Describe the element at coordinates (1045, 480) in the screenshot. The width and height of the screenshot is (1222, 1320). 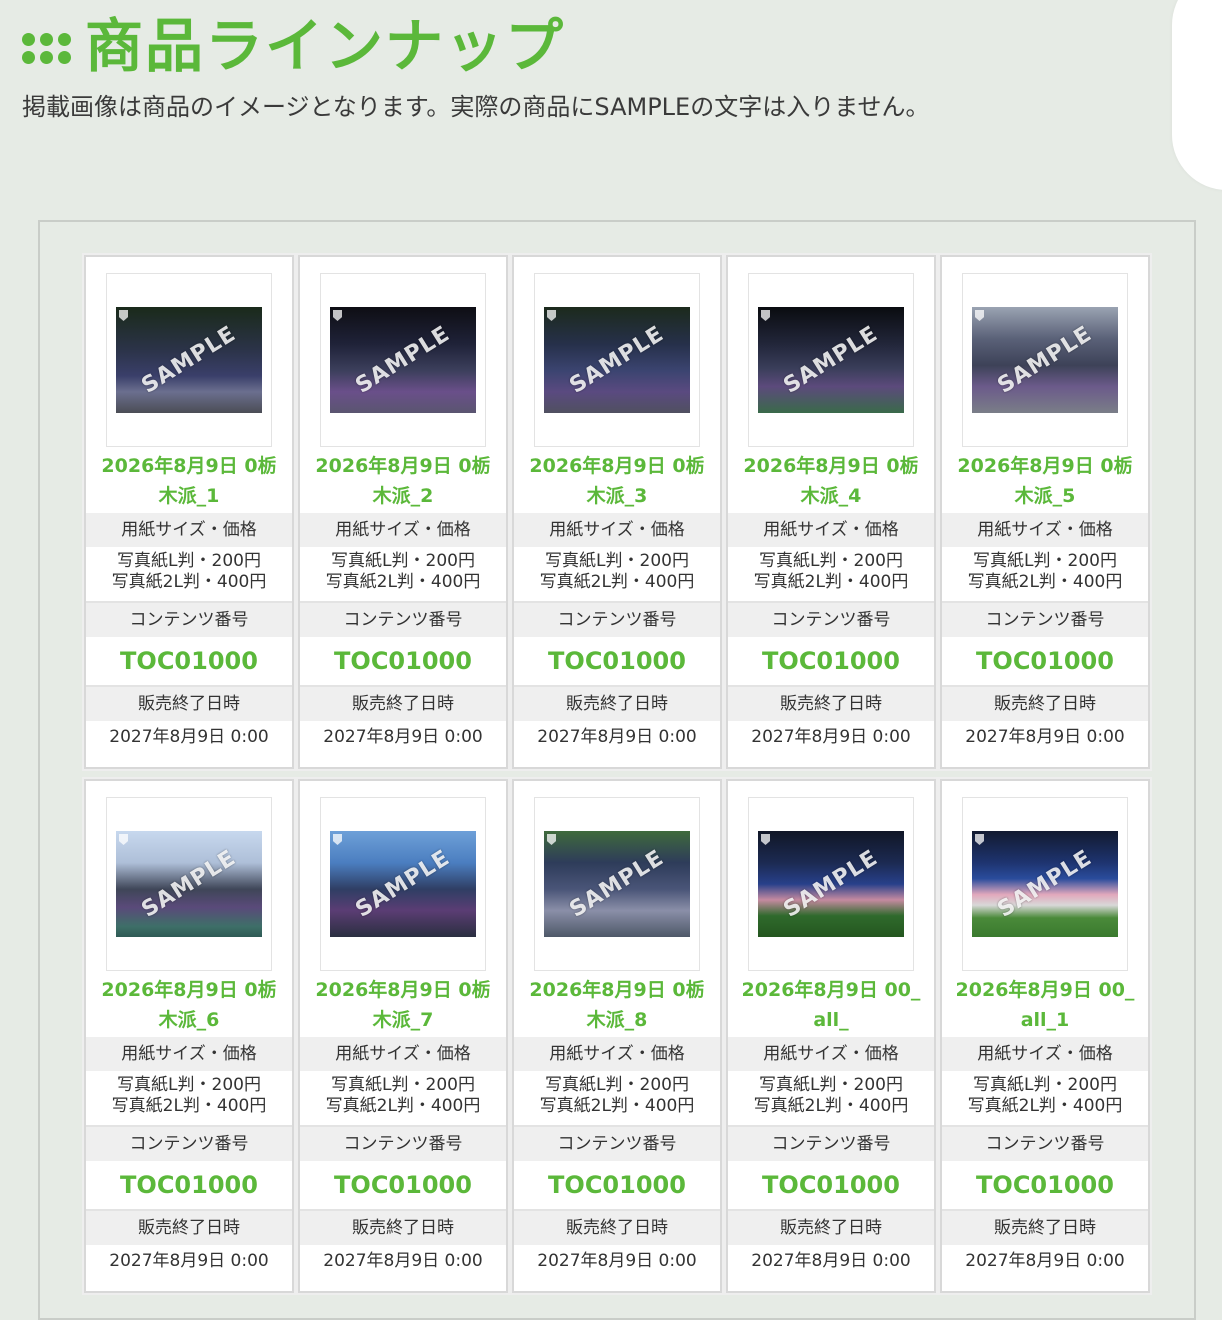
I see `product-name: 2026年8月9日 0栃木派_5` at that location.